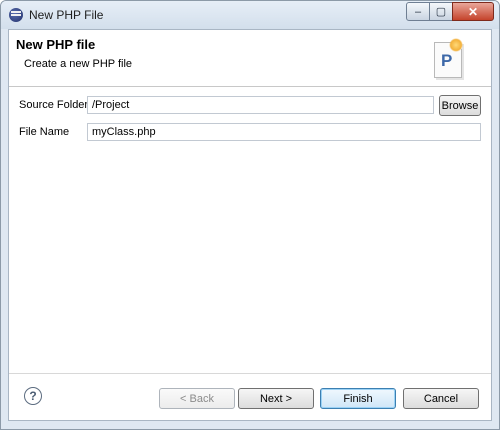  What do you see at coordinates (44, 132) in the screenshot?
I see `file-name-label: File Name` at bounding box center [44, 132].